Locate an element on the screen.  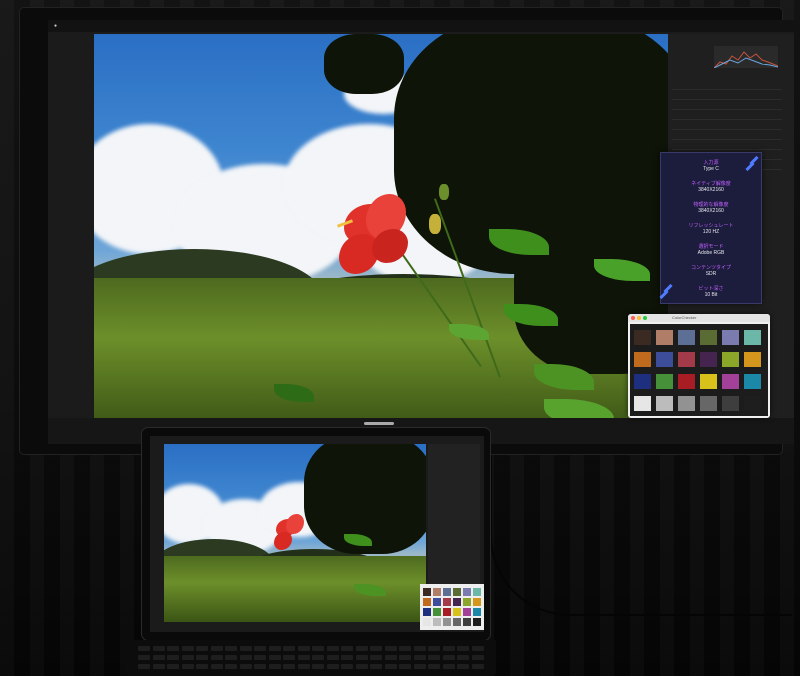
monitor-cable is located at coordinates (641, 530).